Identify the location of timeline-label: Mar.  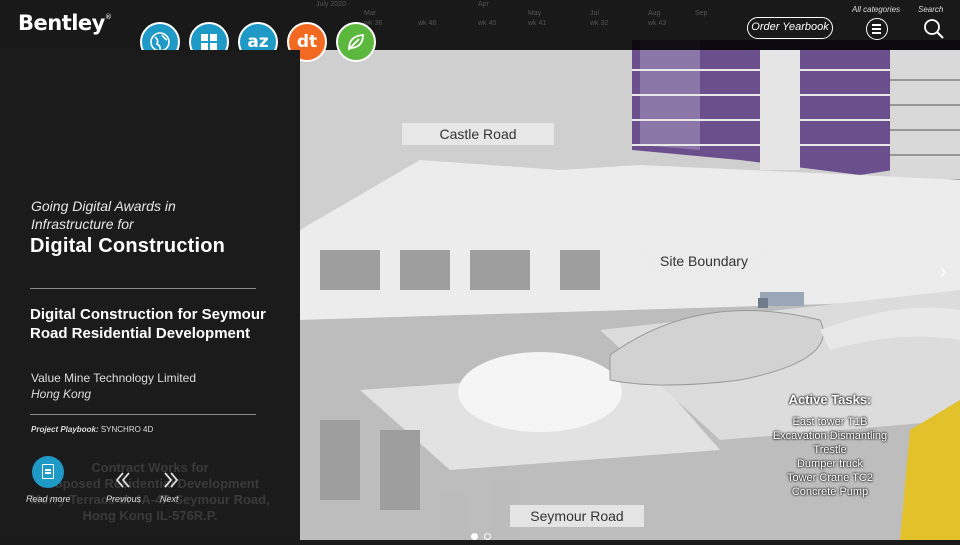
(370, 13).